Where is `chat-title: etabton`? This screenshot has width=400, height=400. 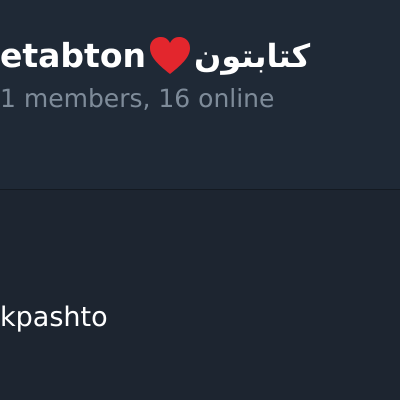 chat-title: etabton is located at coordinates (73, 56).